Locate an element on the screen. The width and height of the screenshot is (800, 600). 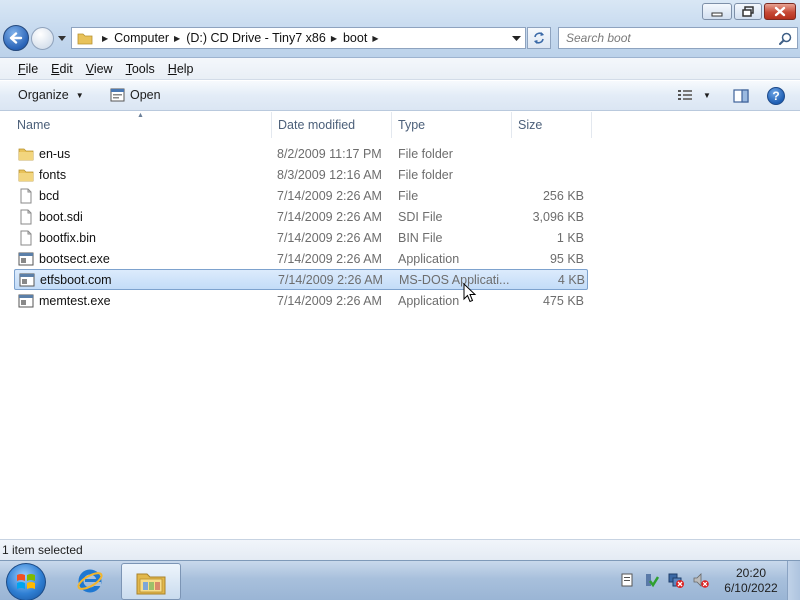
search-box is located at coordinates (678, 38).